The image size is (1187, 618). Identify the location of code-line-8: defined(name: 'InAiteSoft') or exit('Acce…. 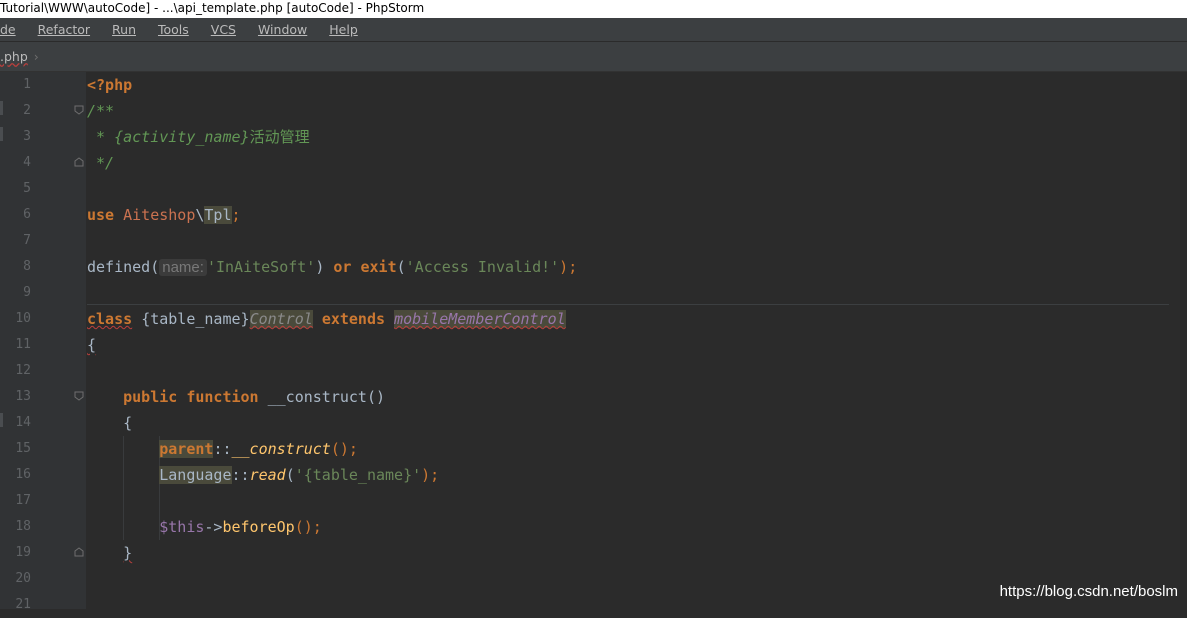
(332, 267).